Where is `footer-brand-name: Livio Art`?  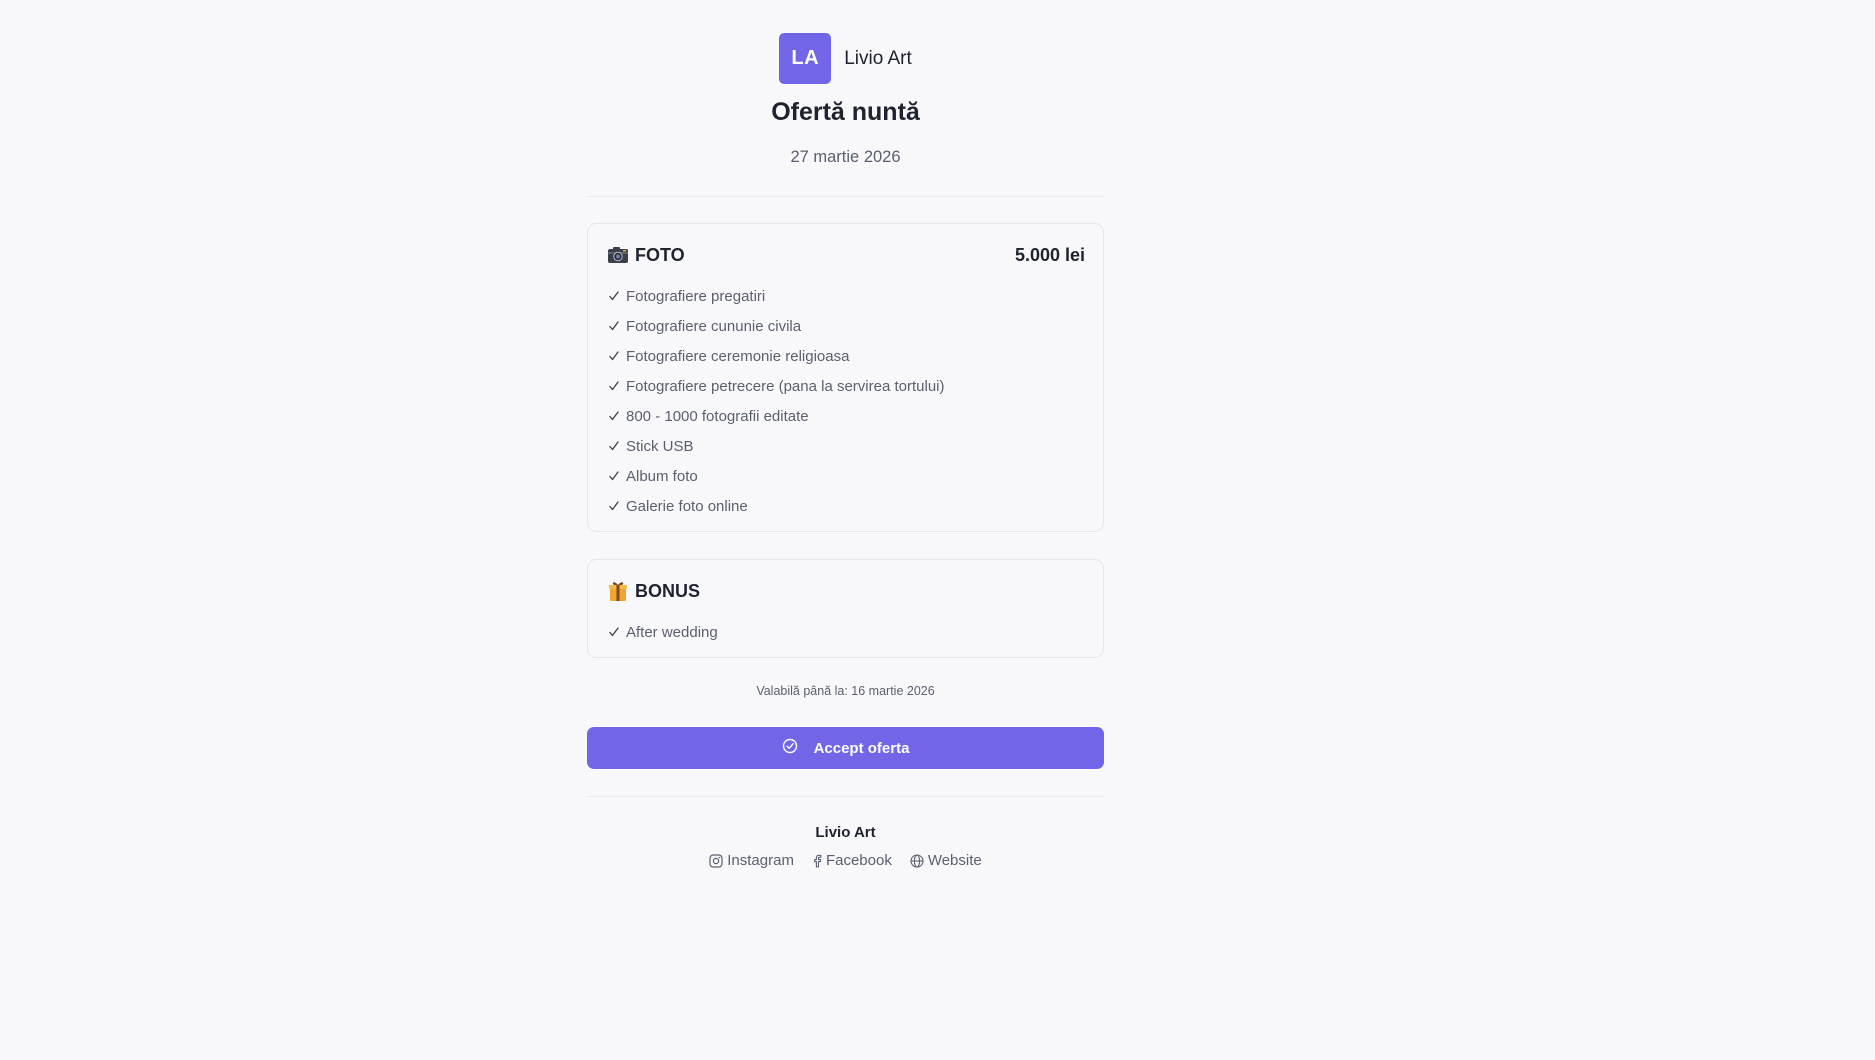
footer-brand-name: Livio Art is located at coordinates (845, 832).